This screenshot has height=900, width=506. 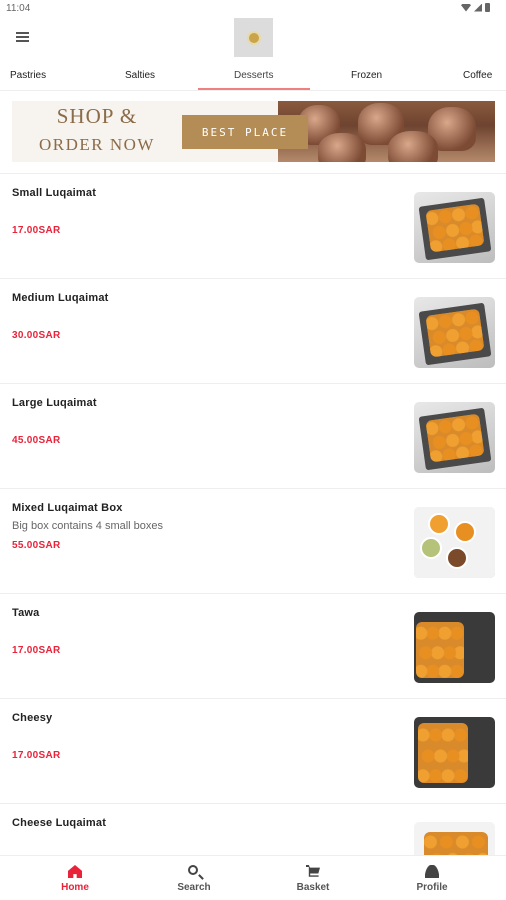 I want to click on nav-label: Search, so click(x=194, y=887).